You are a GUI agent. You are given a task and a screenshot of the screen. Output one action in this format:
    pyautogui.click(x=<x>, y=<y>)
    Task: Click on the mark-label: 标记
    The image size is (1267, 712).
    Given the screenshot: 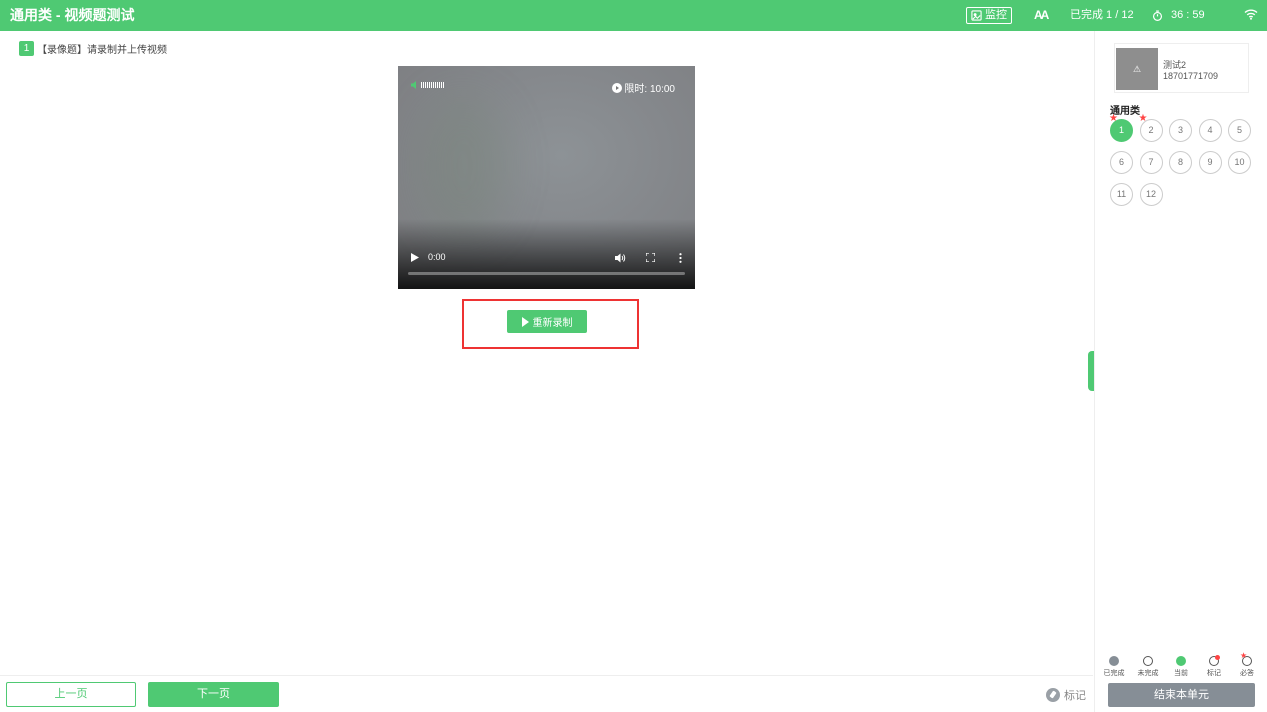 What is the action you would take?
    pyautogui.click(x=1075, y=696)
    